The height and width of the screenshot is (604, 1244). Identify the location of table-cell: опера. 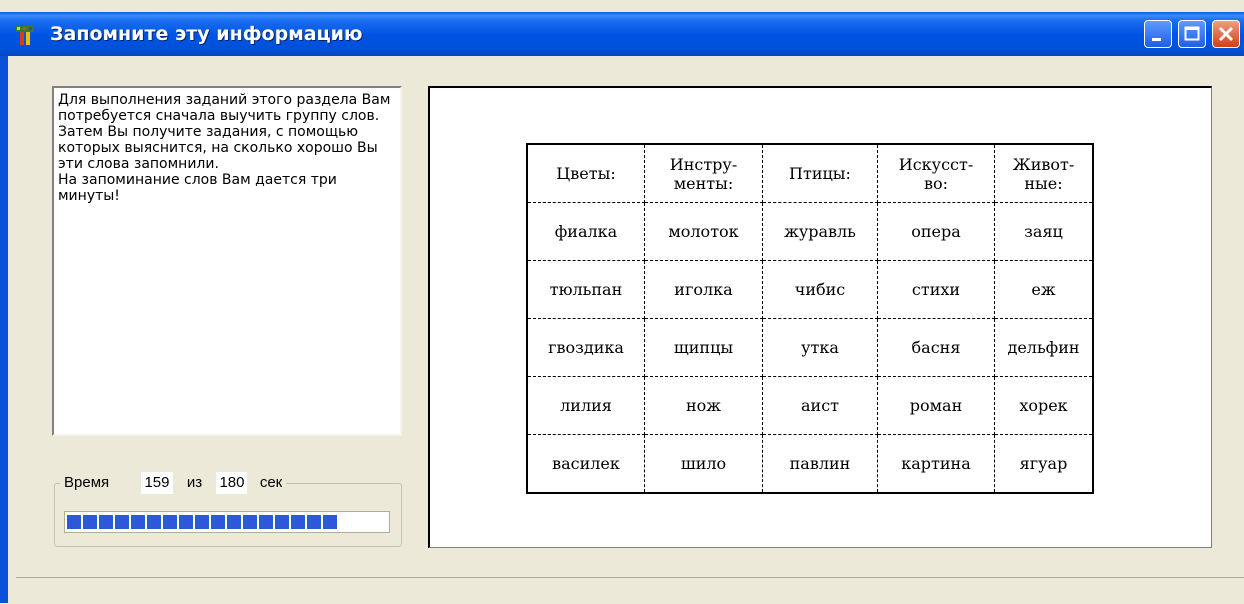
(936, 231).